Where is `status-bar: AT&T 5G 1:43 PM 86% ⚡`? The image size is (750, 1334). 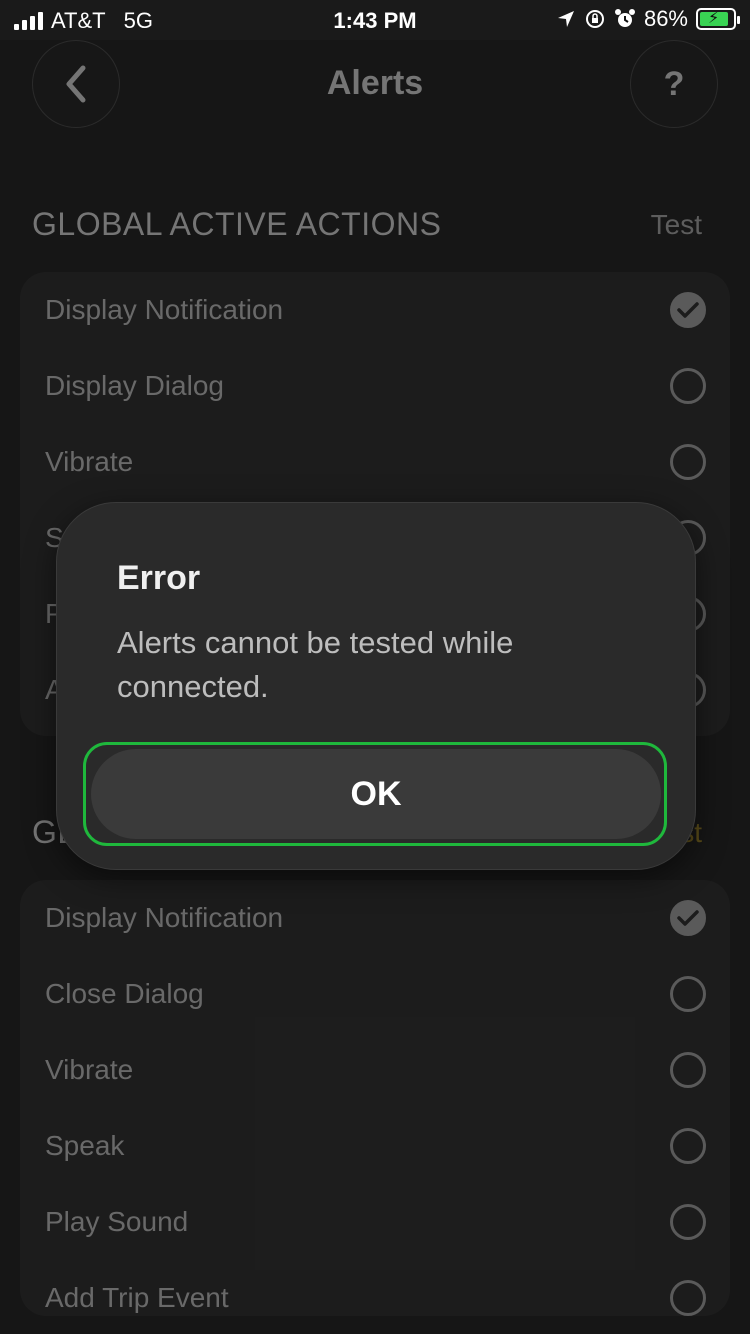
status-bar: AT&T 5G 1:43 PM 86% ⚡ is located at coordinates (375, 20).